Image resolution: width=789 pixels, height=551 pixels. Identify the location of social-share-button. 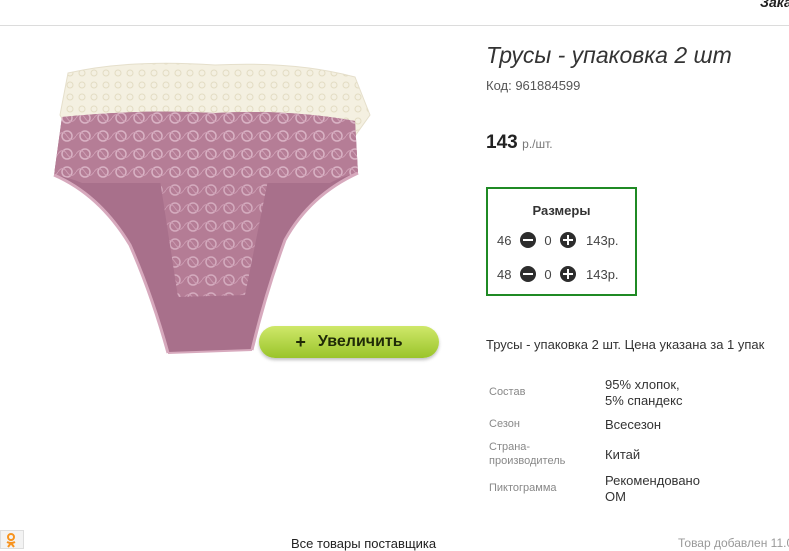
(12, 539).